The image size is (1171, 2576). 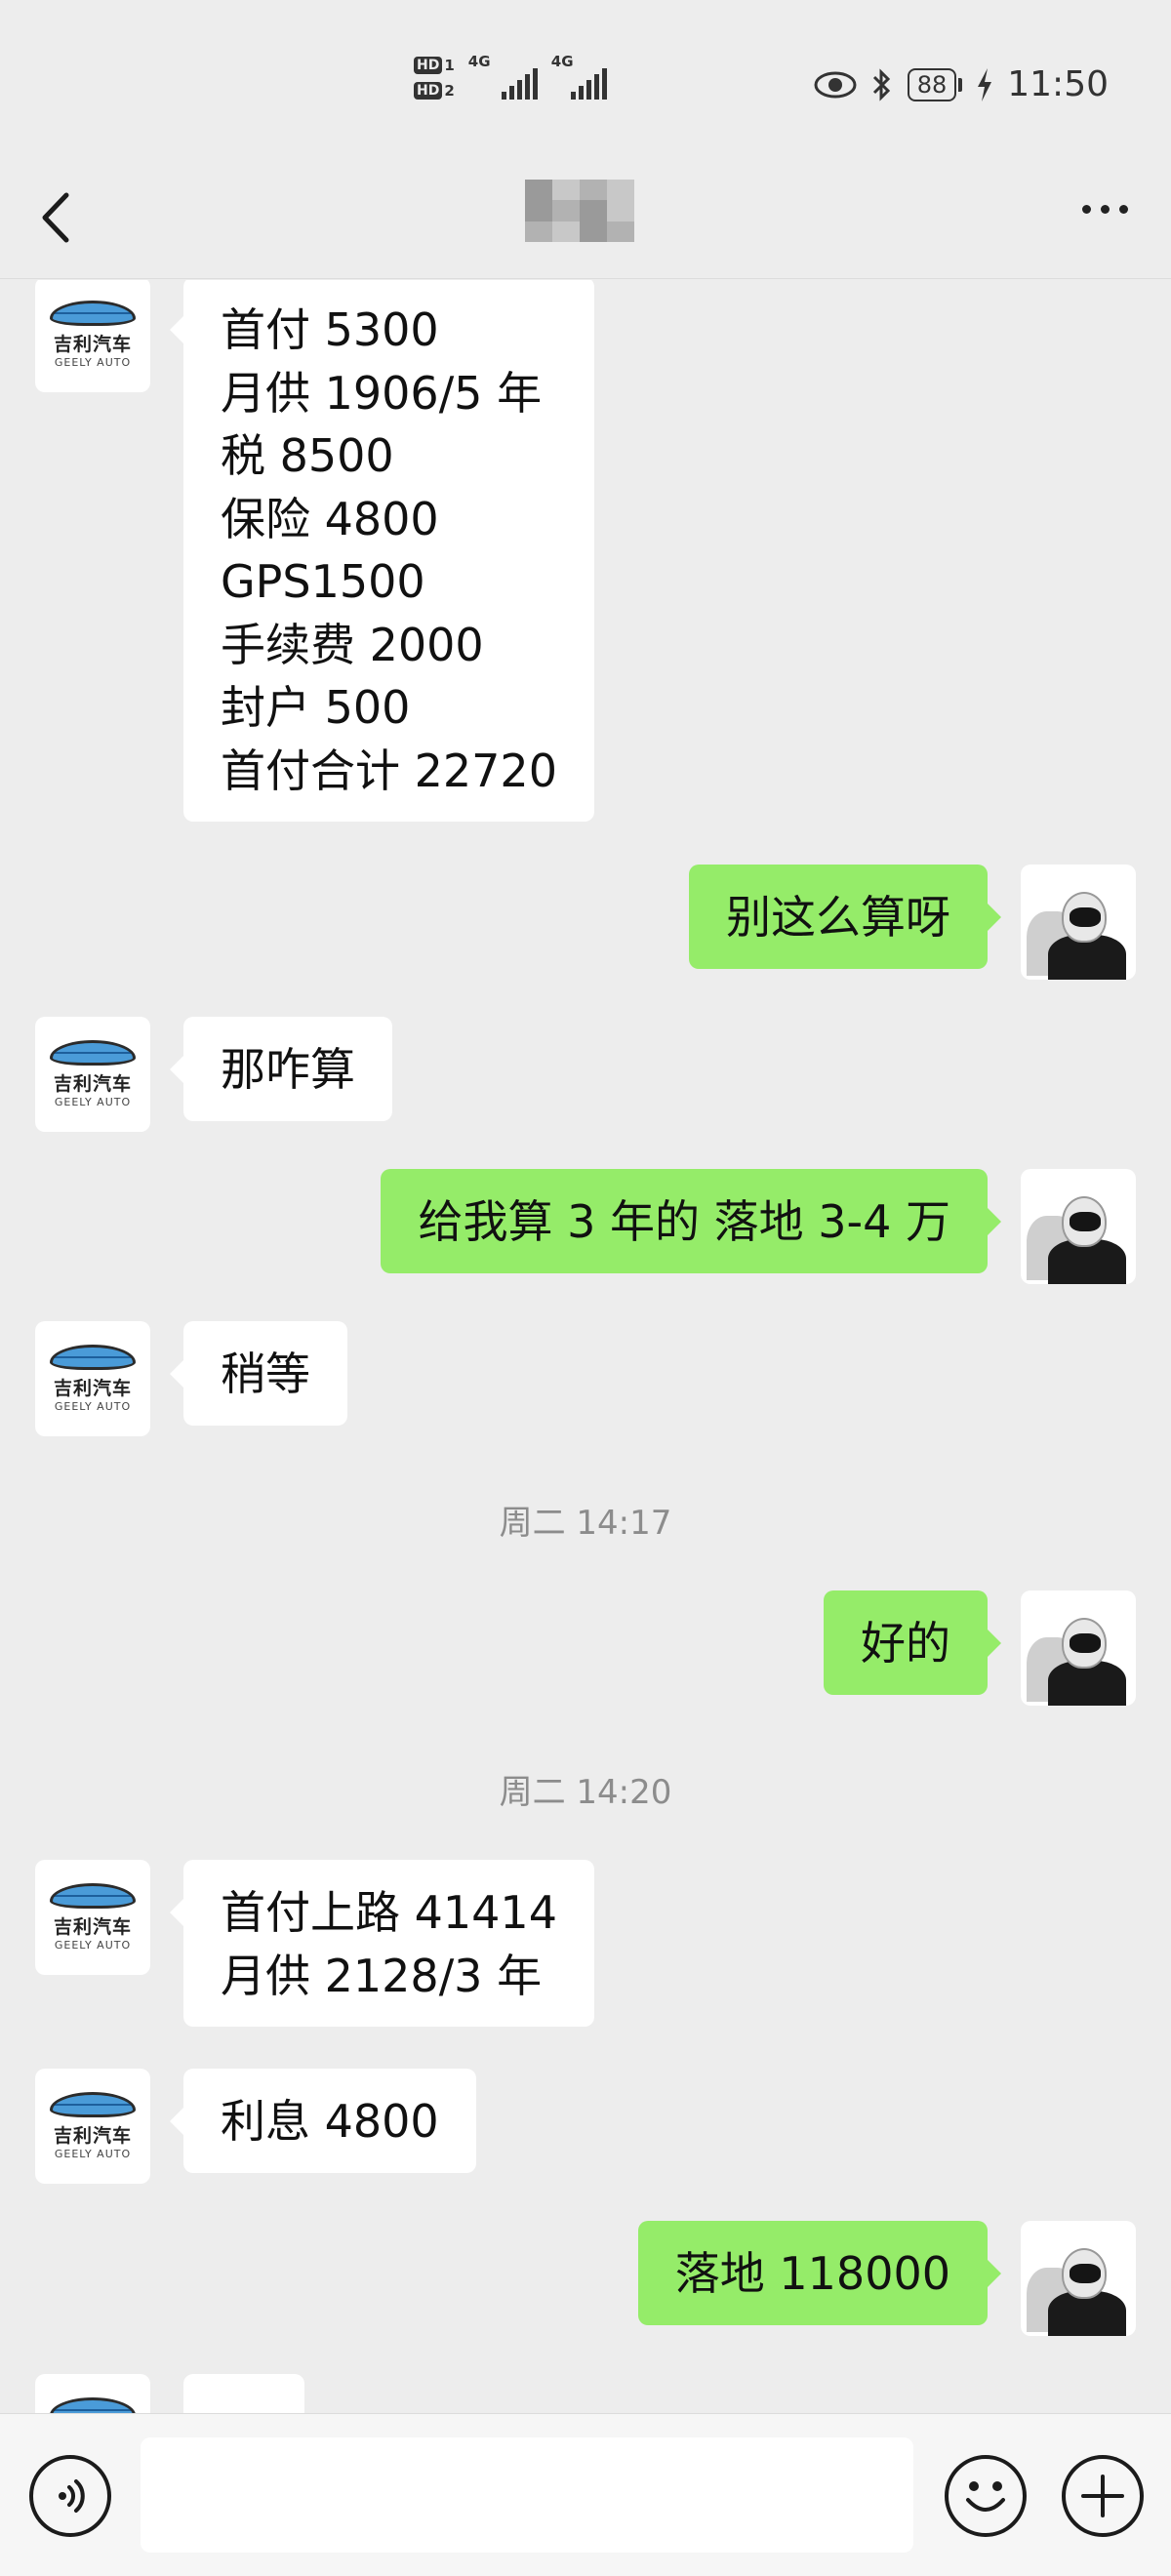 I want to click on message-incoming: 吉利汽车 GEELY AUTO 利息 4800, so click(x=255, y=2126).